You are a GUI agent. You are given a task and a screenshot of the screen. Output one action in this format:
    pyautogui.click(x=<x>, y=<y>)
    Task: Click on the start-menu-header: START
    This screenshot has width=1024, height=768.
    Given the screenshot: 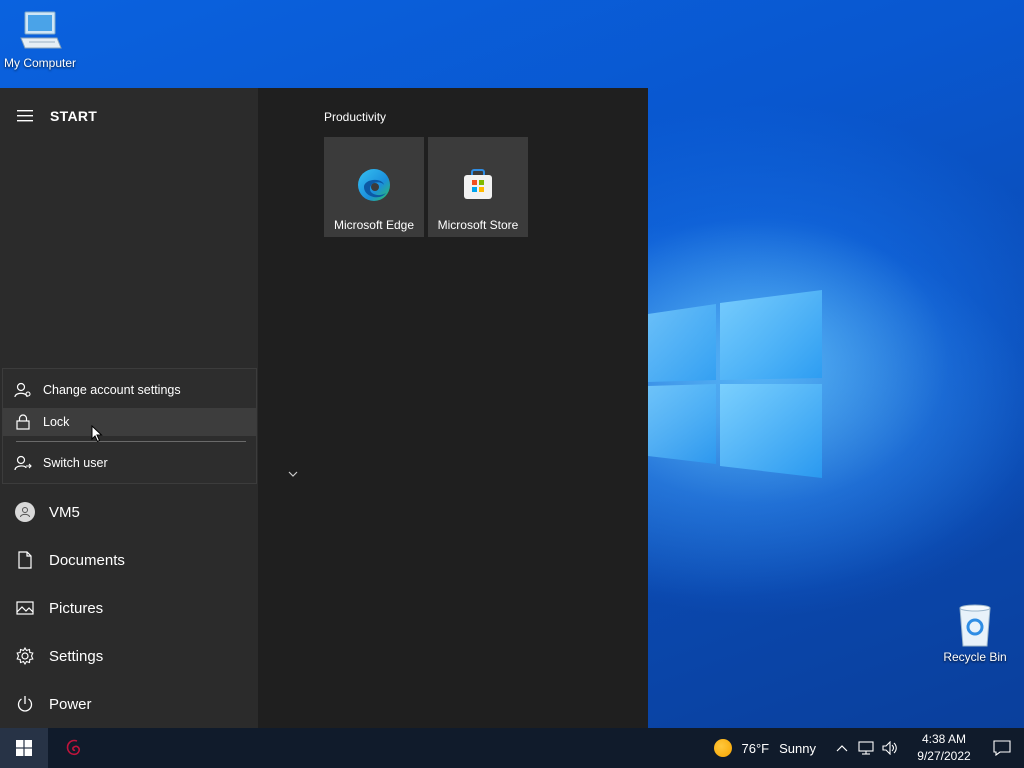 What is the action you would take?
    pyautogui.click(x=129, y=116)
    